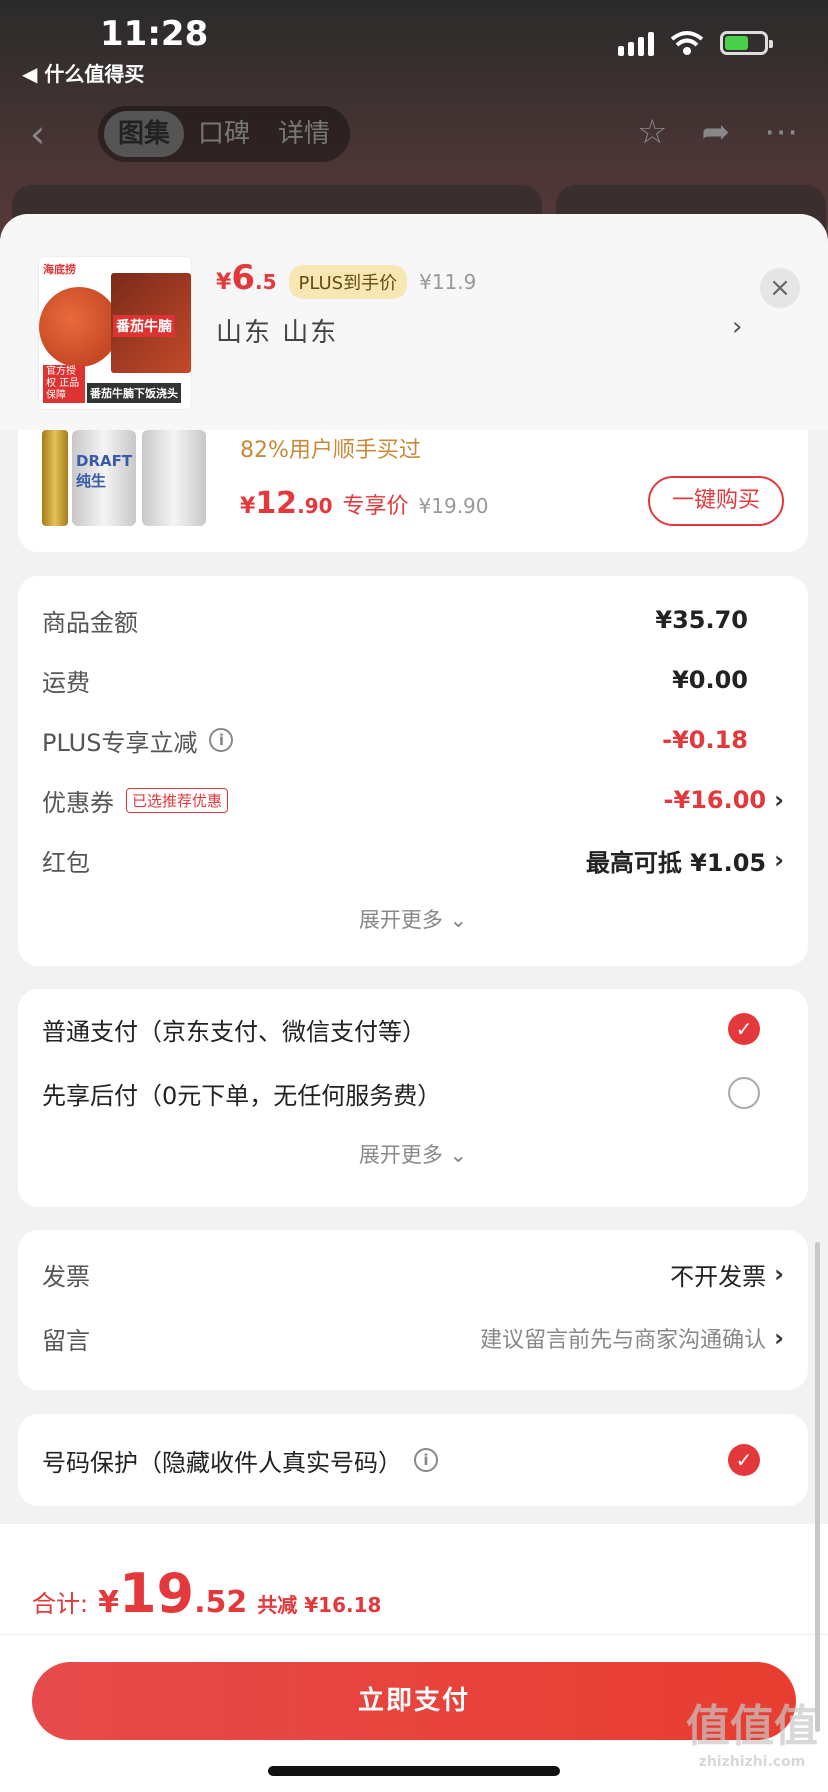 The height and width of the screenshot is (1792, 828). I want to click on wifi-icon, so click(687, 43).